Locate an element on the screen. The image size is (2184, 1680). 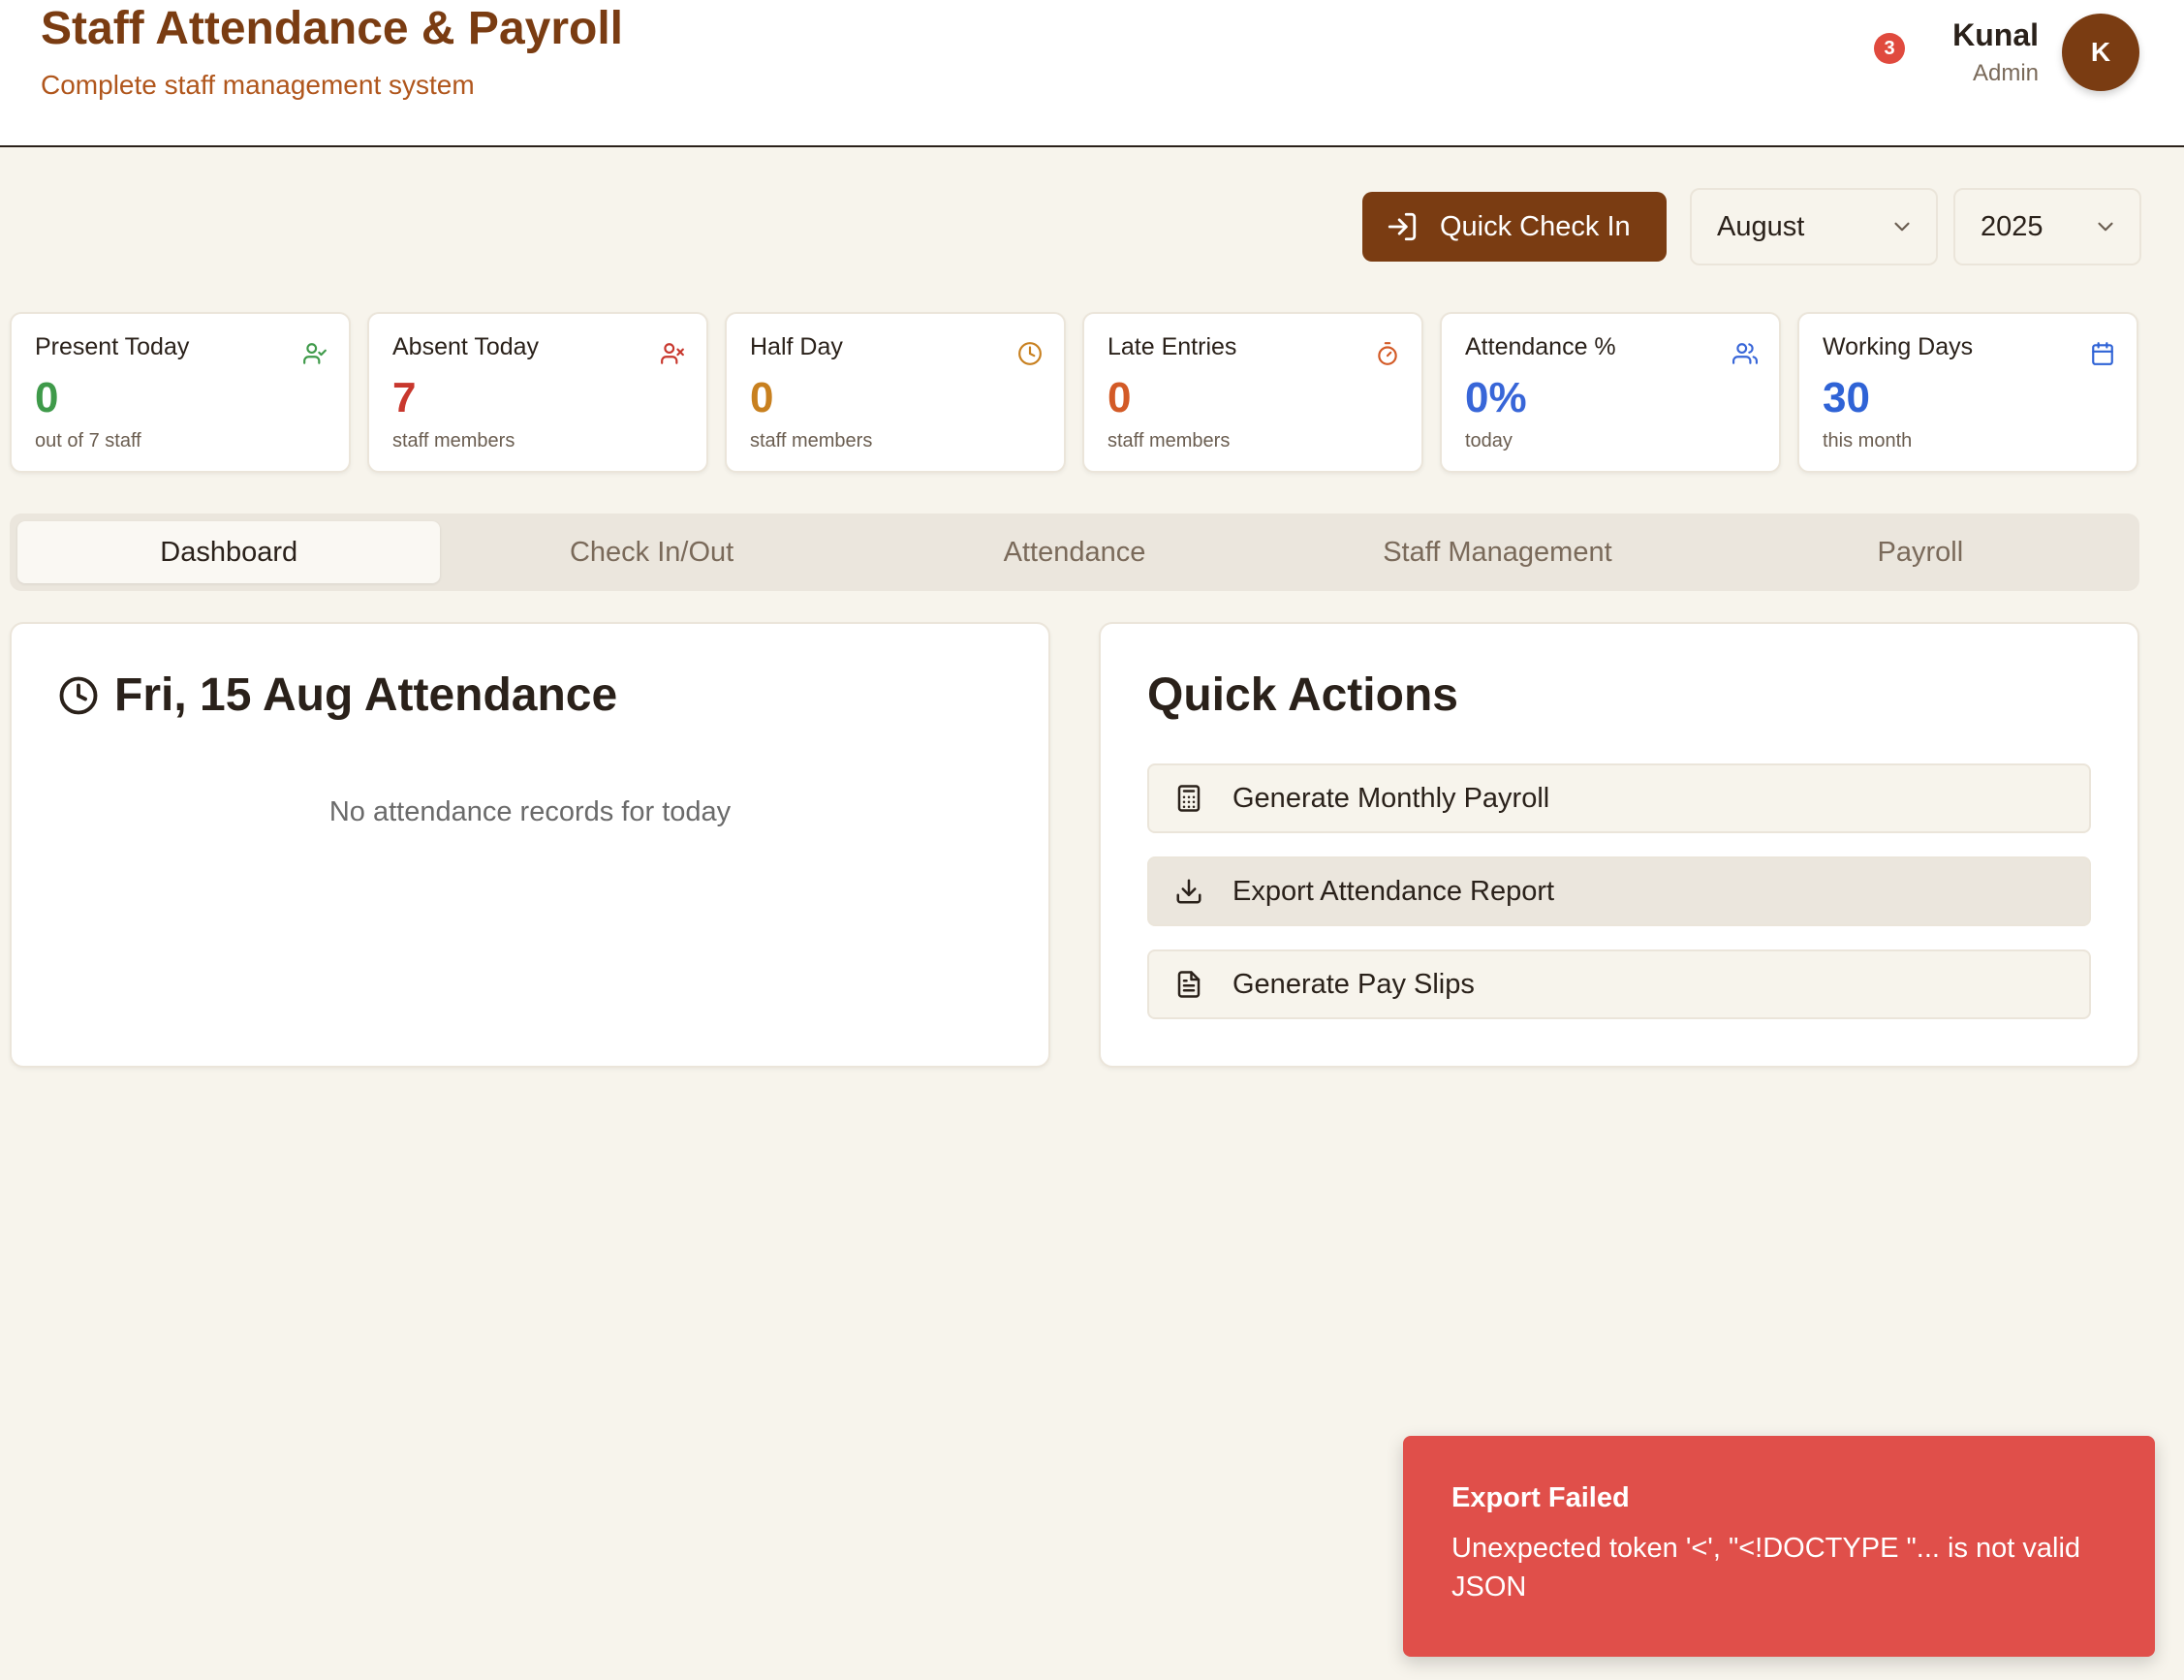
quick-check-in-label: Quick Check In is located at coordinates (1536, 226).